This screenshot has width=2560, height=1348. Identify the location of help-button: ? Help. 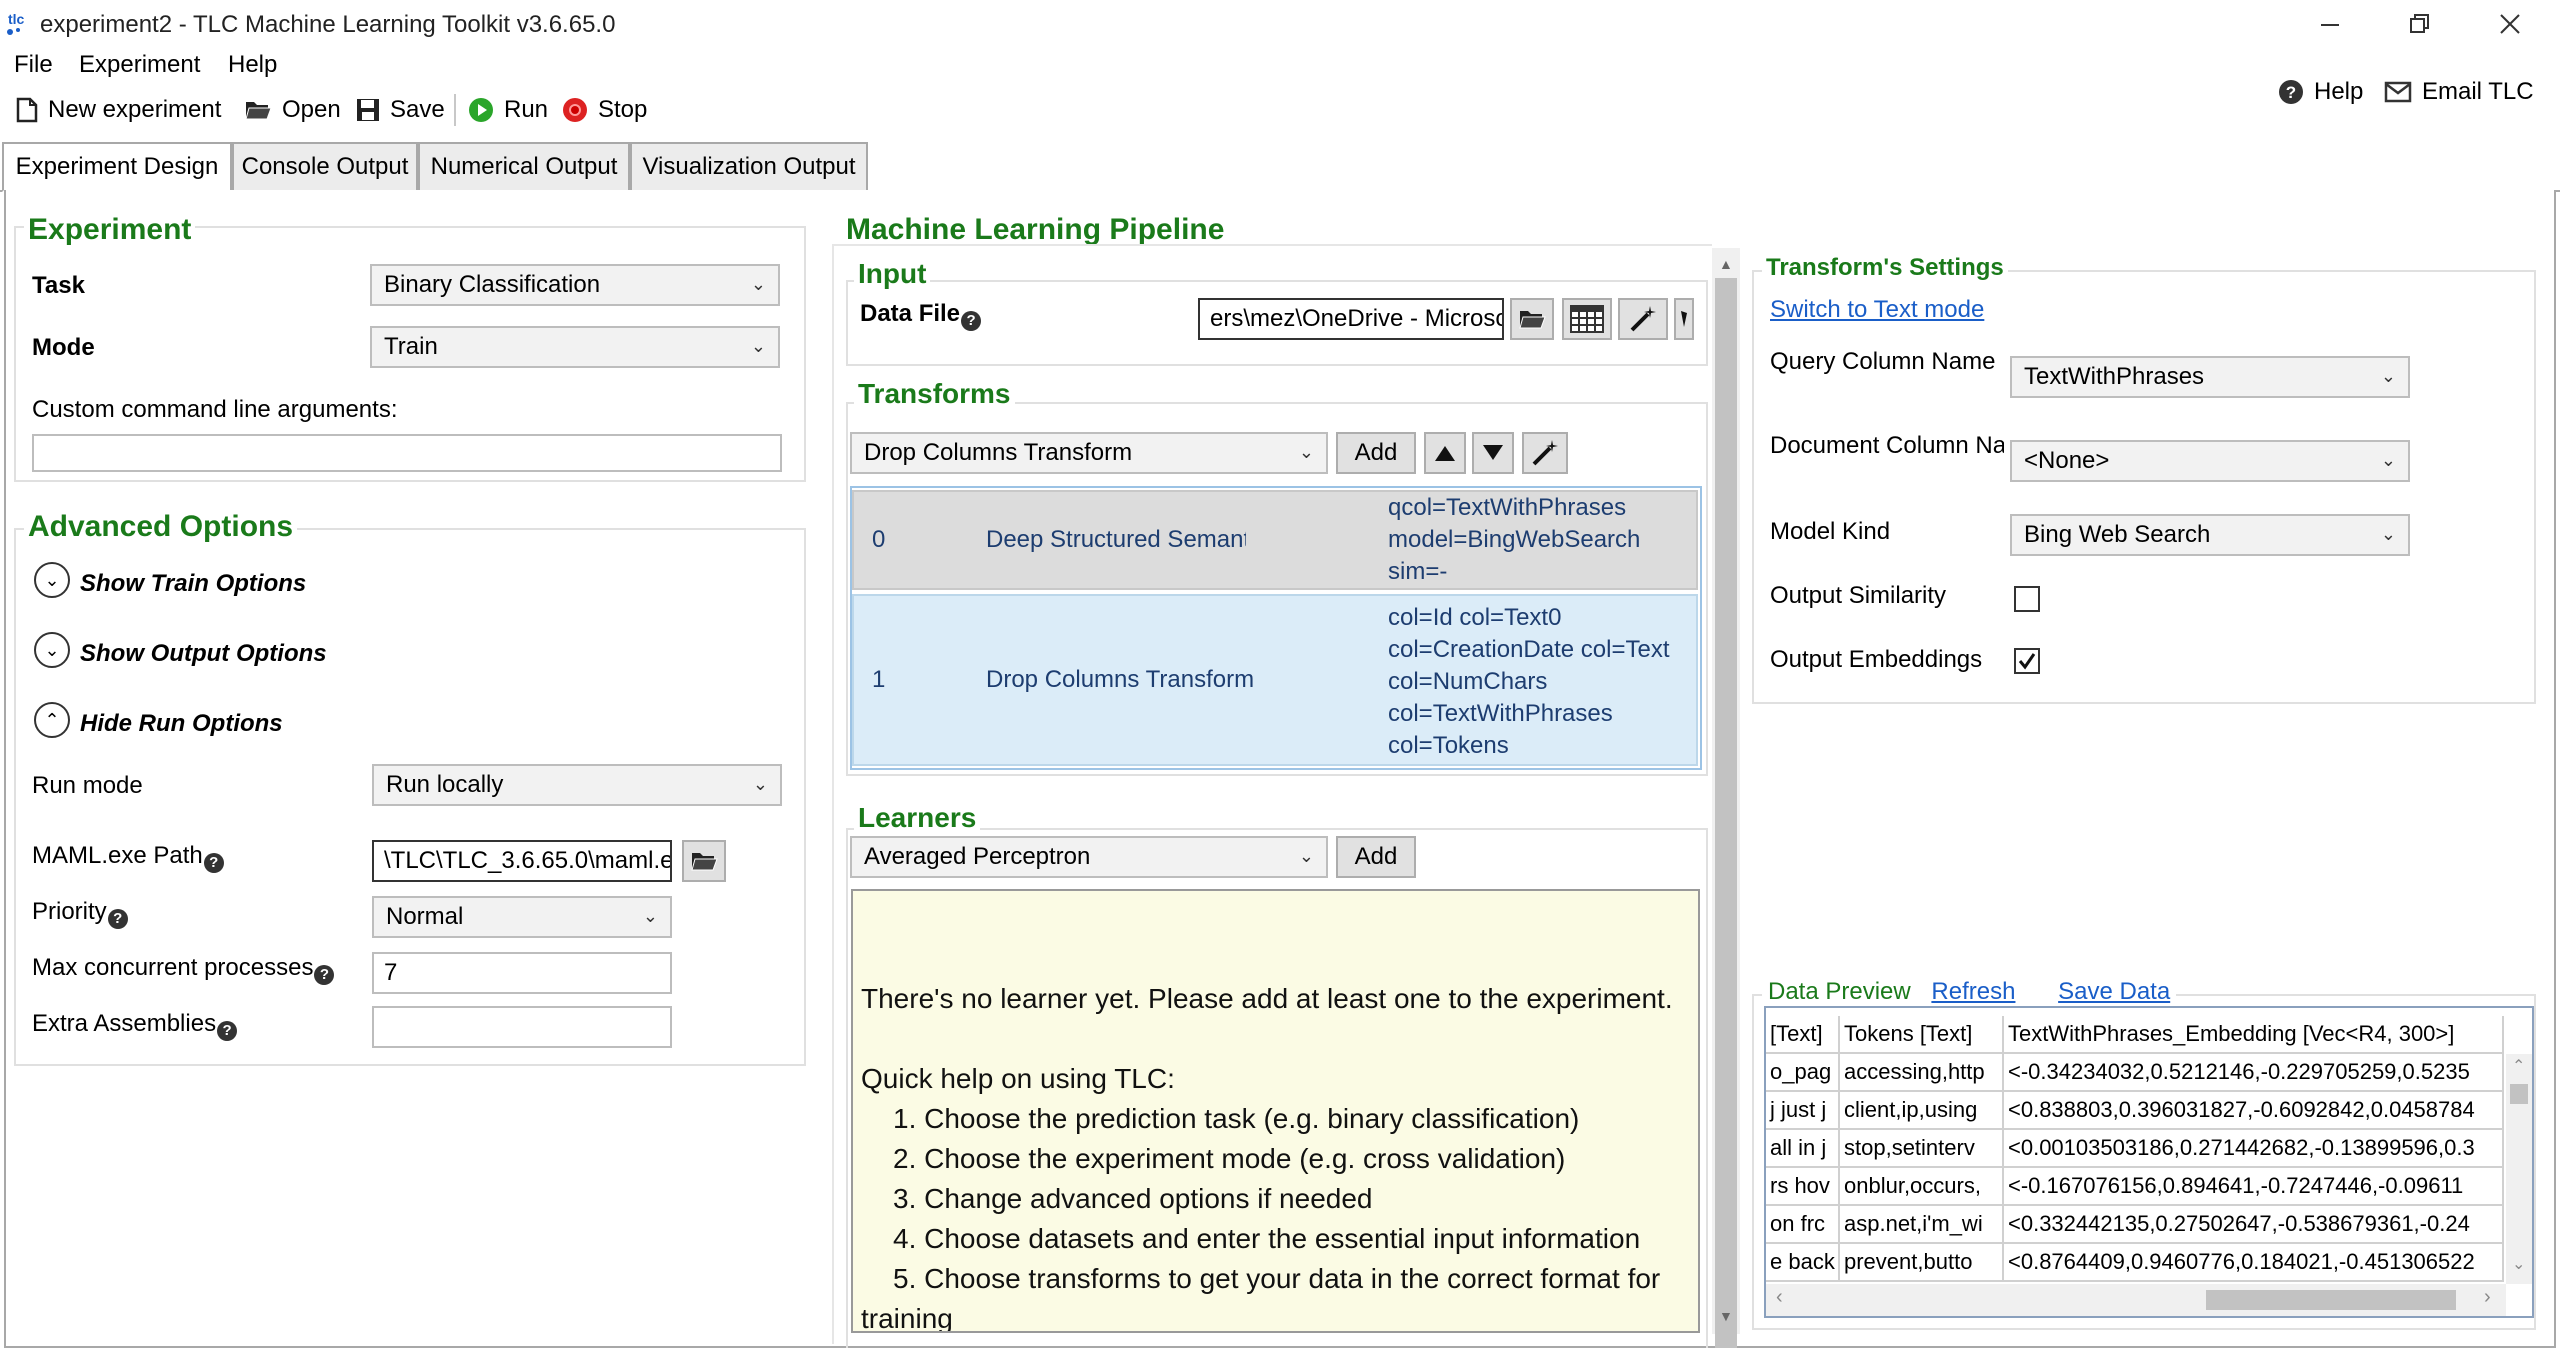
(2320, 92).